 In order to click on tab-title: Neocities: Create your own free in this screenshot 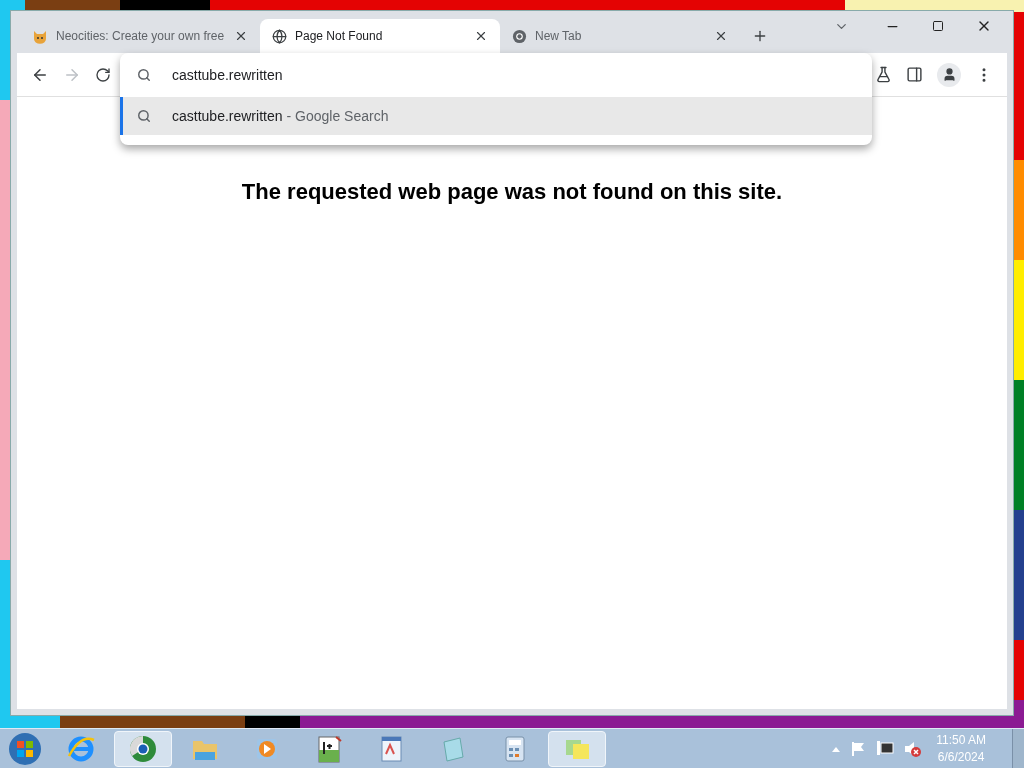, I will do `click(141, 36)`.